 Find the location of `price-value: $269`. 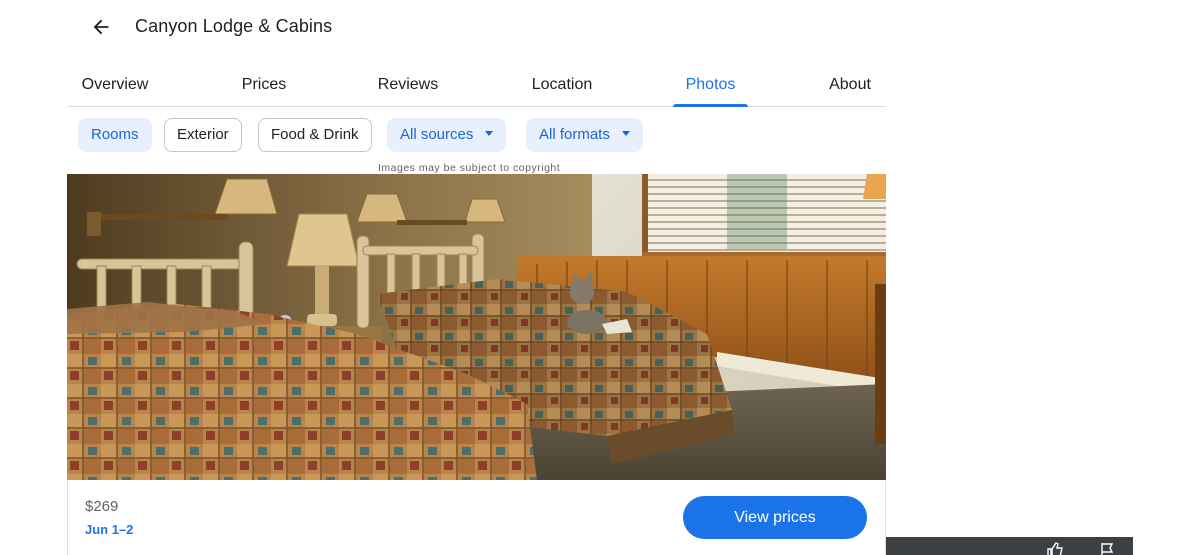

price-value: $269 is located at coordinates (102, 506).